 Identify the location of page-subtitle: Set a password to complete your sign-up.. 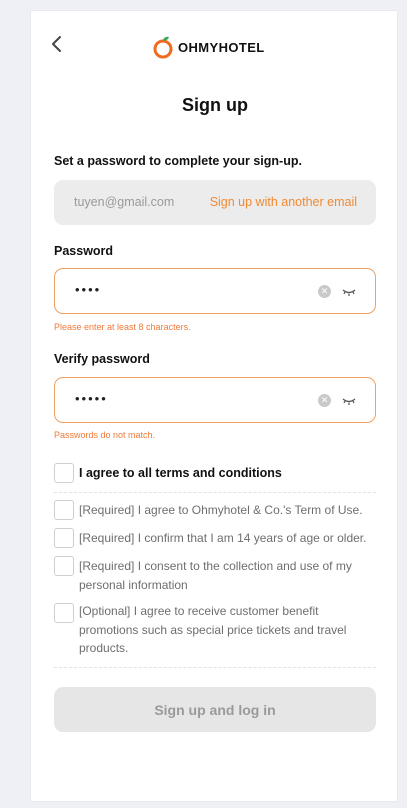
(178, 161).